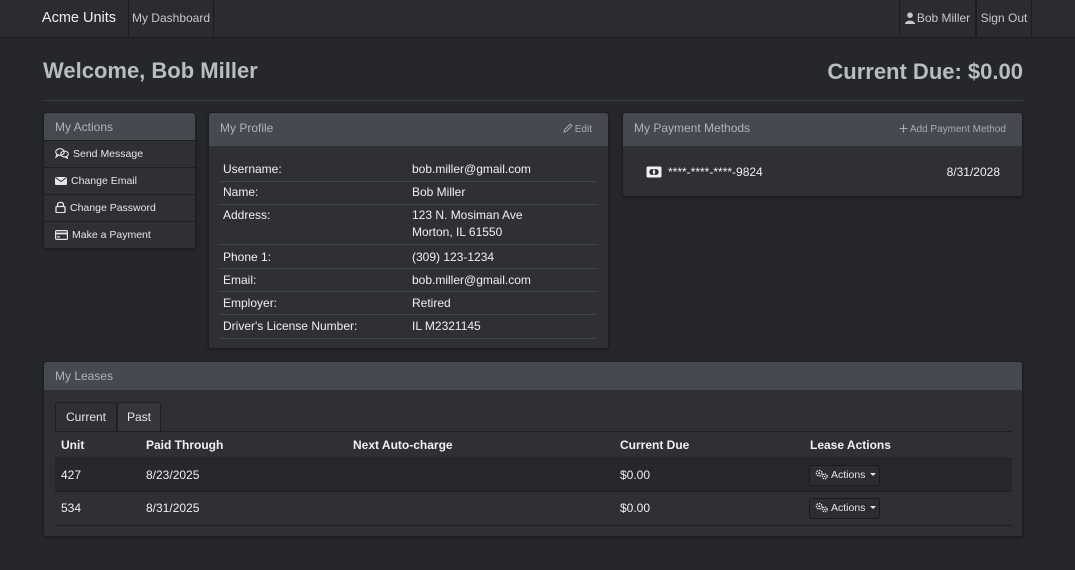 The height and width of the screenshot is (570, 1075). What do you see at coordinates (240, 280) in the screenshot?
I see `profile-label: Email:` at bounding box center [240, 280].